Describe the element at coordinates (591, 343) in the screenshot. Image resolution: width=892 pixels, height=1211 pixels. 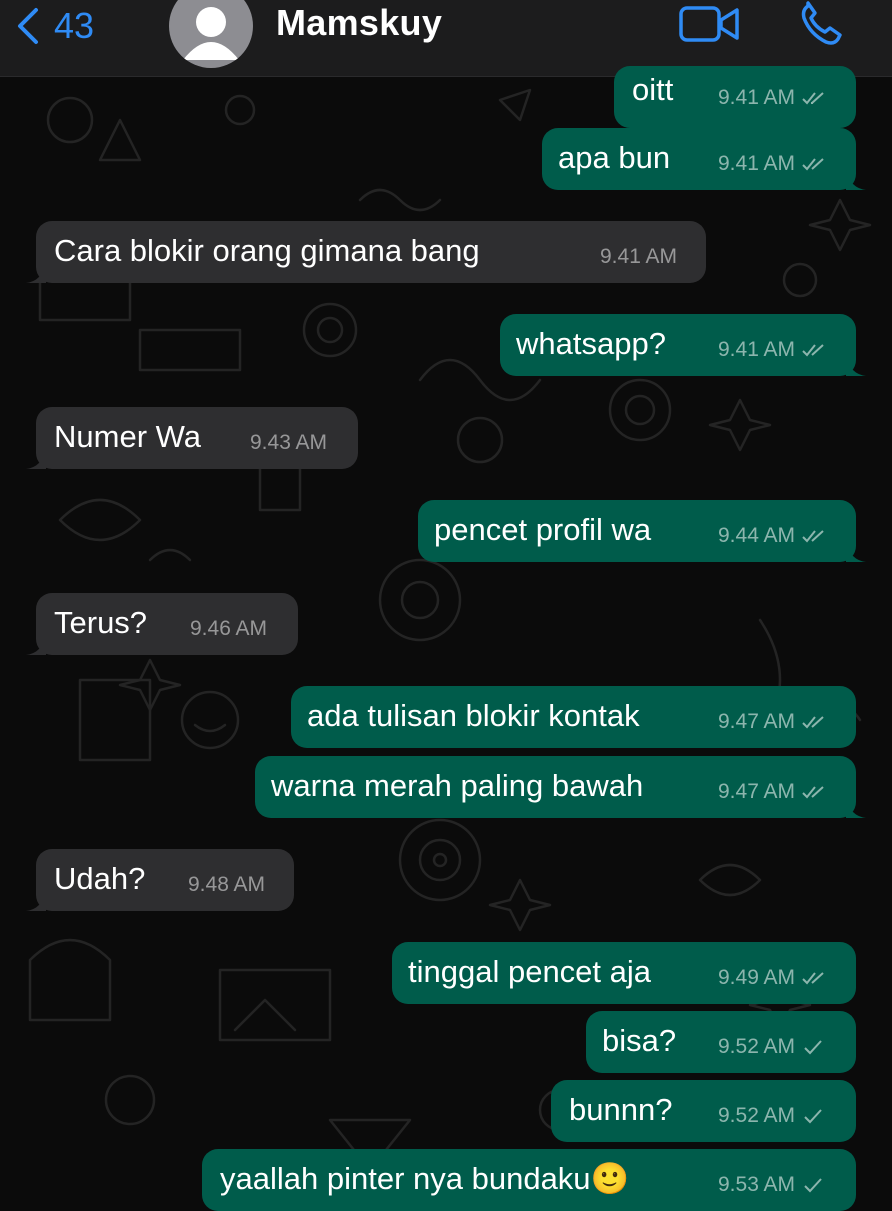
I see `message-text: whatsapp?` at that location.